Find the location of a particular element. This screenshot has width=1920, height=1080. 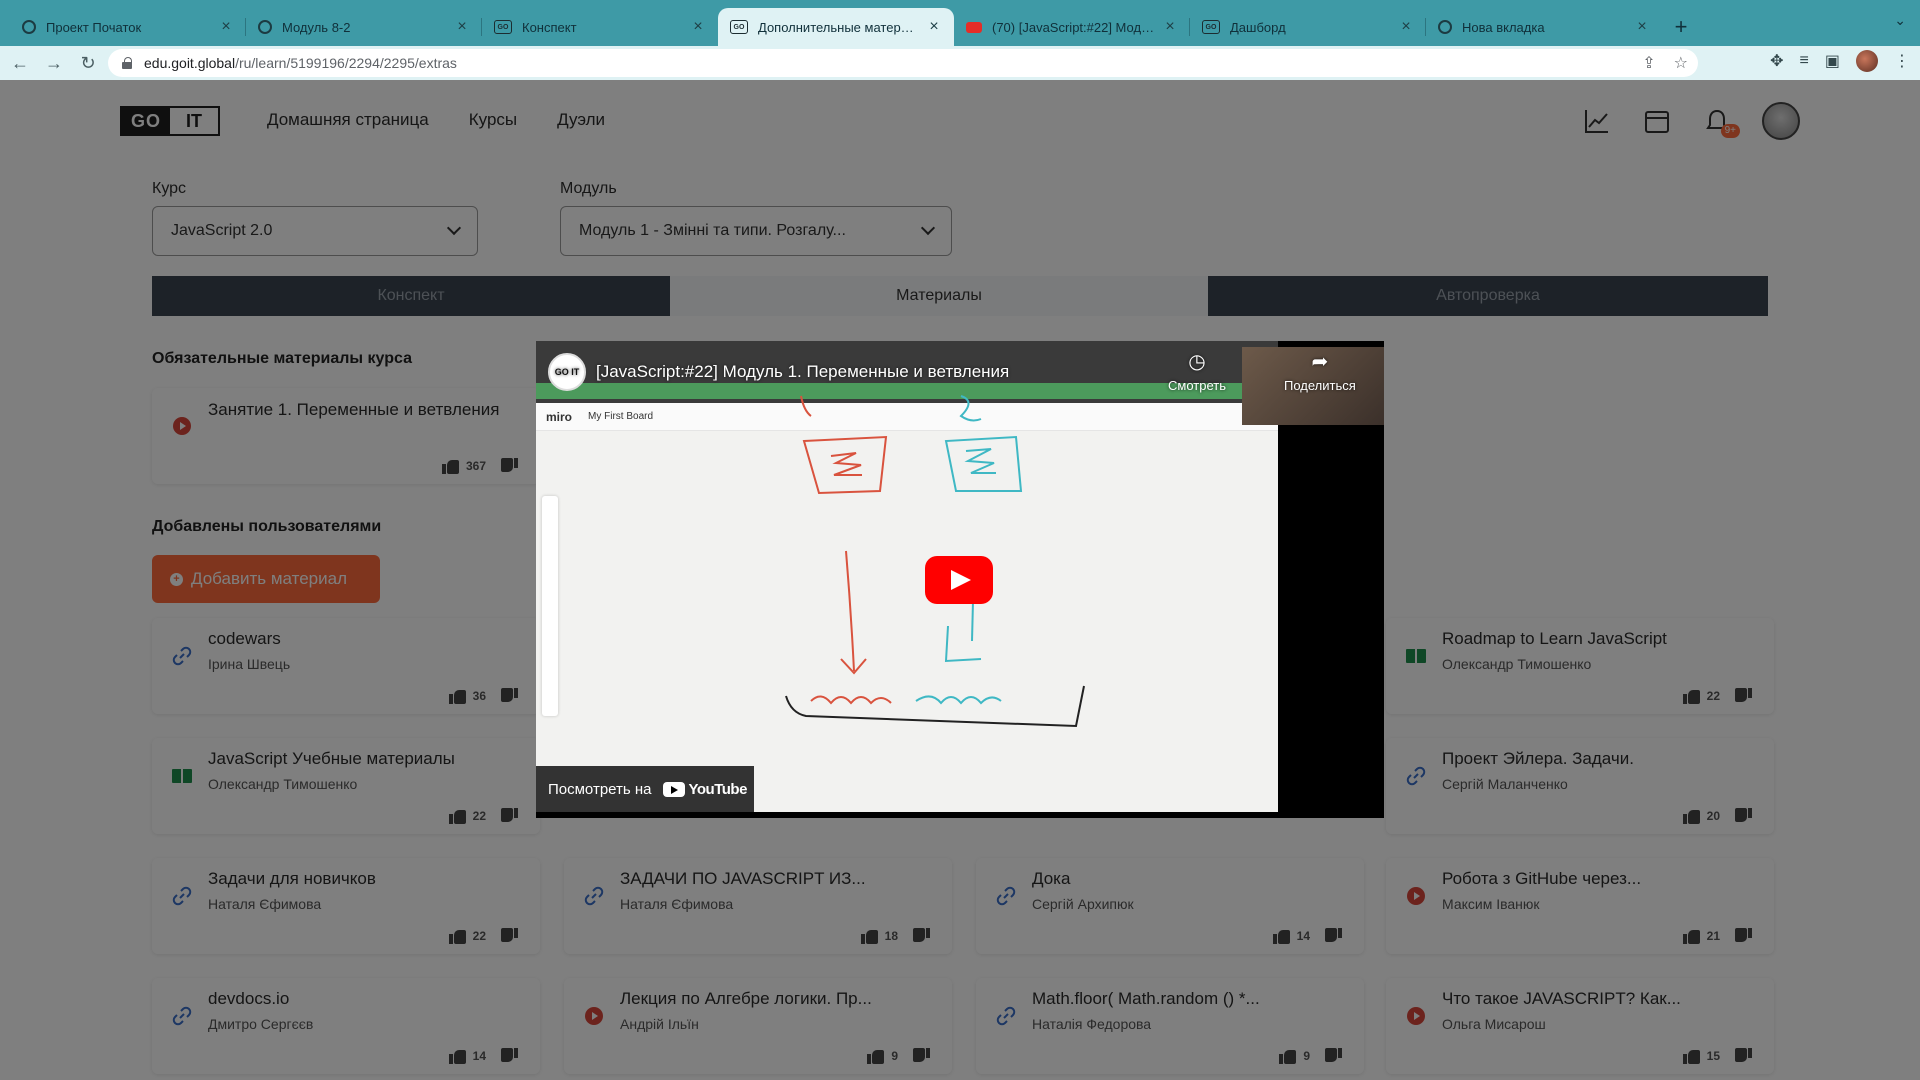

browser-tab: Проект Початок × is located at coordinates (128, 27).